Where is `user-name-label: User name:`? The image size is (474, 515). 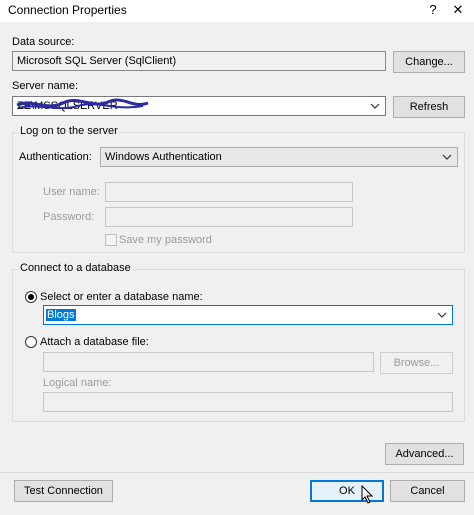 user-name-label: User name: is located at coordinates (71, 192).